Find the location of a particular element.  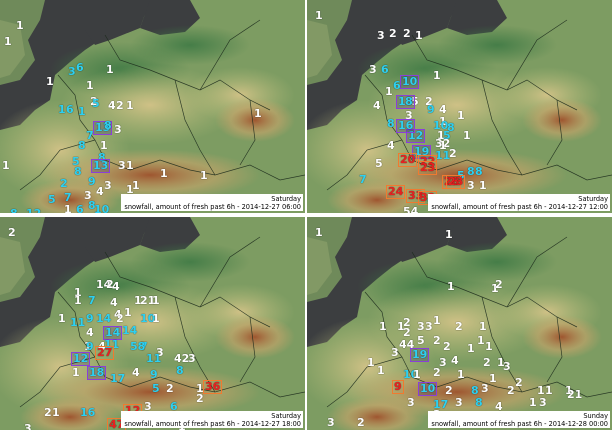

caption-day: Saturday is located at coordinates (286, 416).